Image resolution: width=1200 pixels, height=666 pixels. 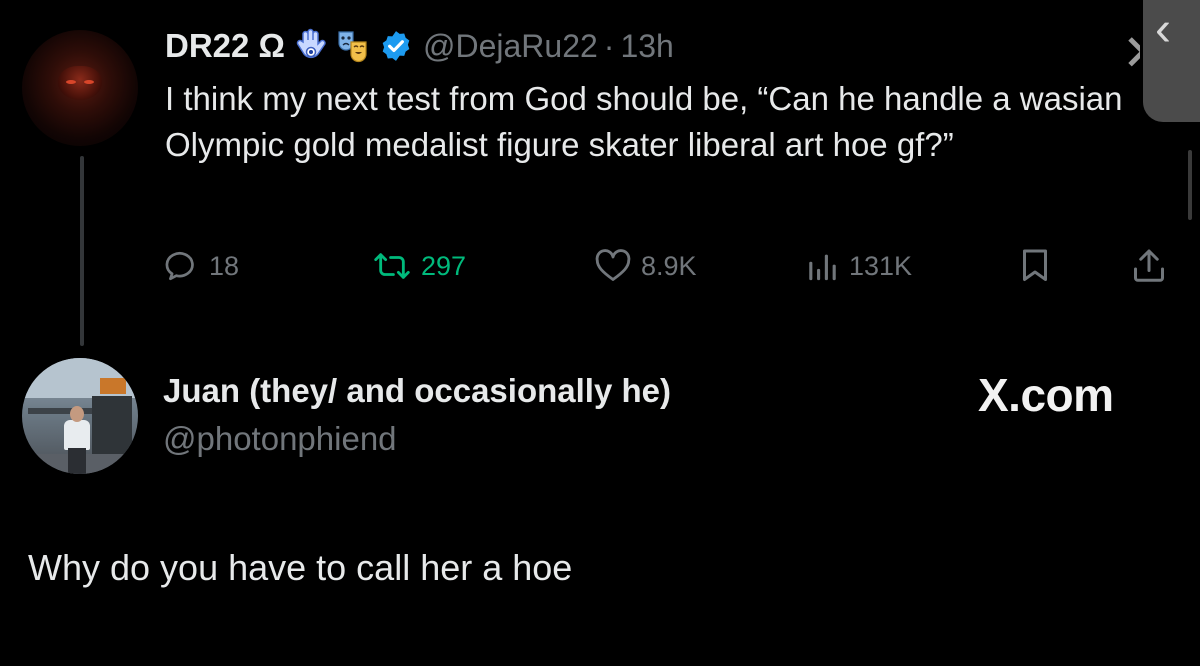 What do you see at coordinates (881, 265) in the screenshot?
I see `view-count: 131K` at bounding box center [881, 265].